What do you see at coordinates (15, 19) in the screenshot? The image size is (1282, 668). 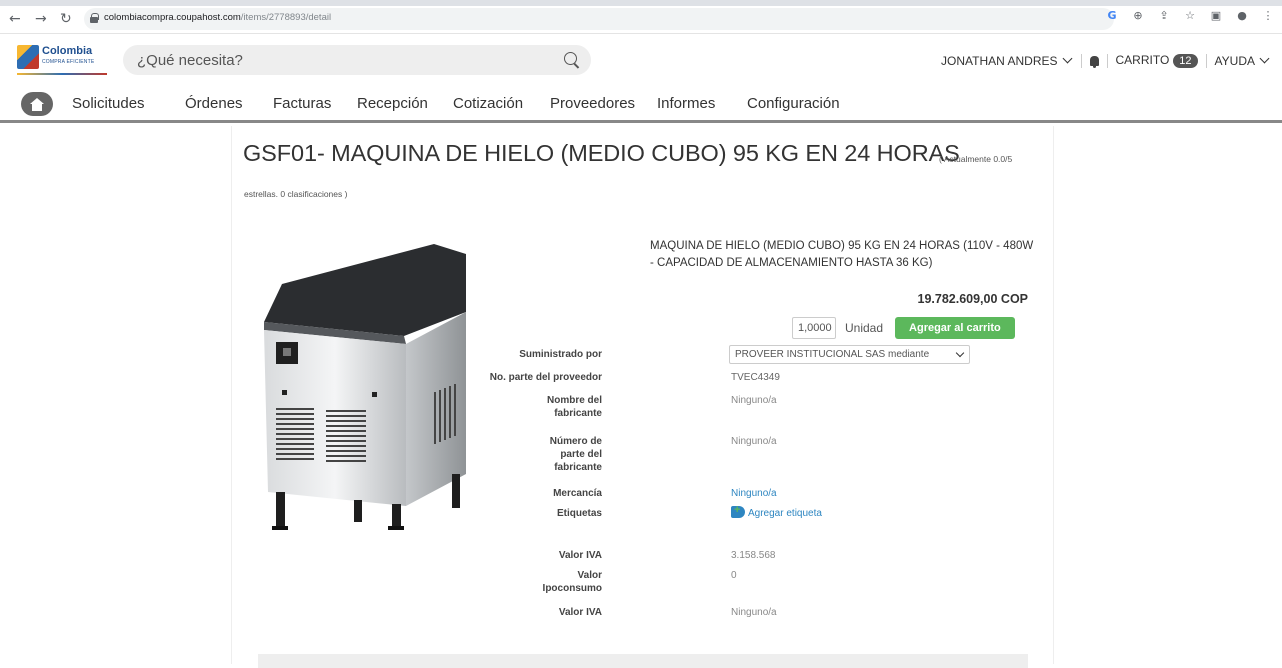 I see `back-icon: ←` at bounding box center [15, 19].